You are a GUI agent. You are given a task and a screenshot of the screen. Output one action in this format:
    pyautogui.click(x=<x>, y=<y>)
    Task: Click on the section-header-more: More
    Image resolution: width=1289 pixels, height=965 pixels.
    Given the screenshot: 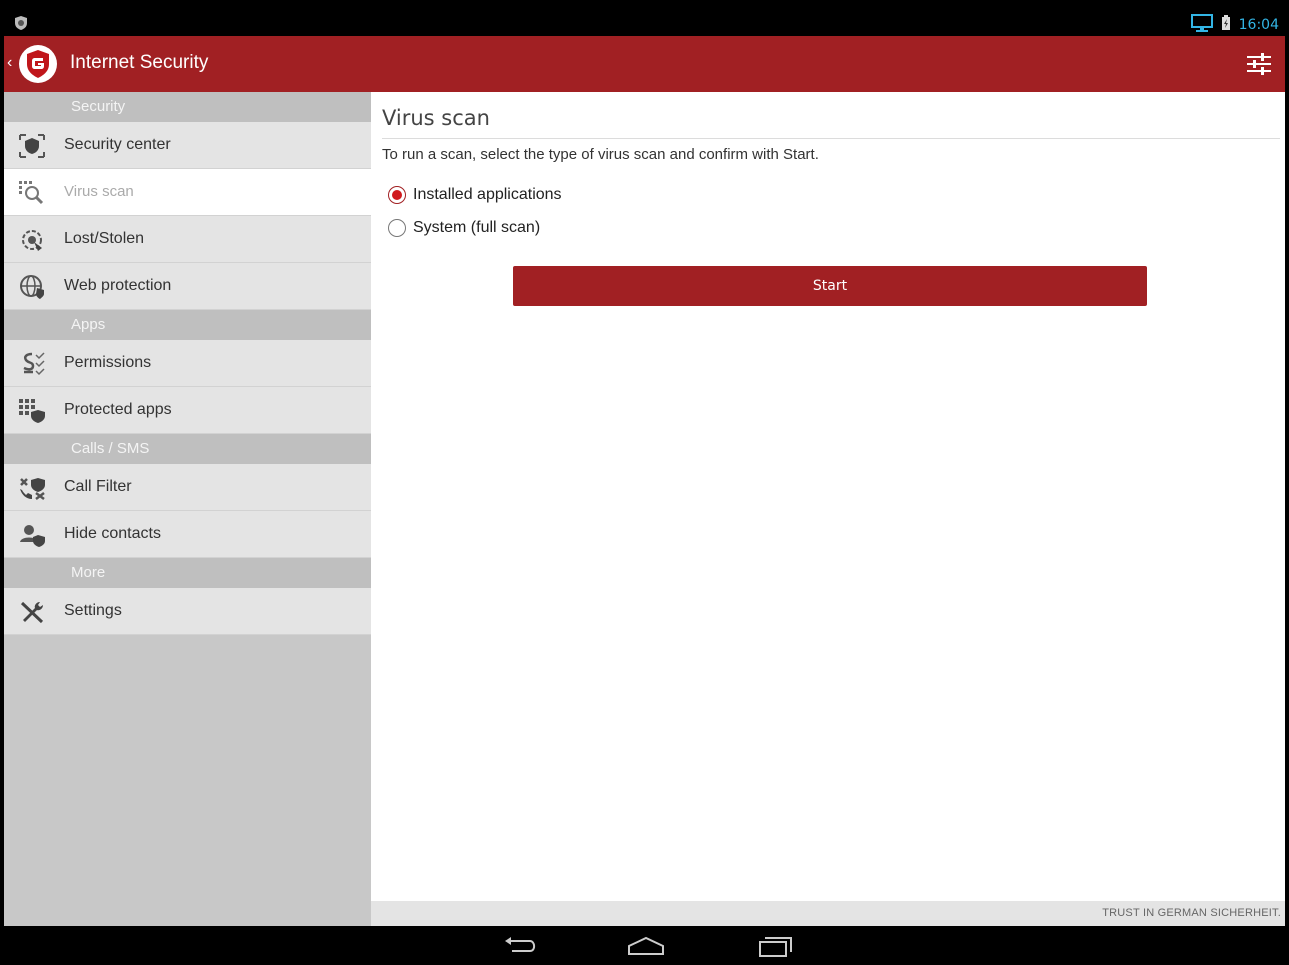 What is the action you would take?
    pyautogui.click(x=187, y=573)
    